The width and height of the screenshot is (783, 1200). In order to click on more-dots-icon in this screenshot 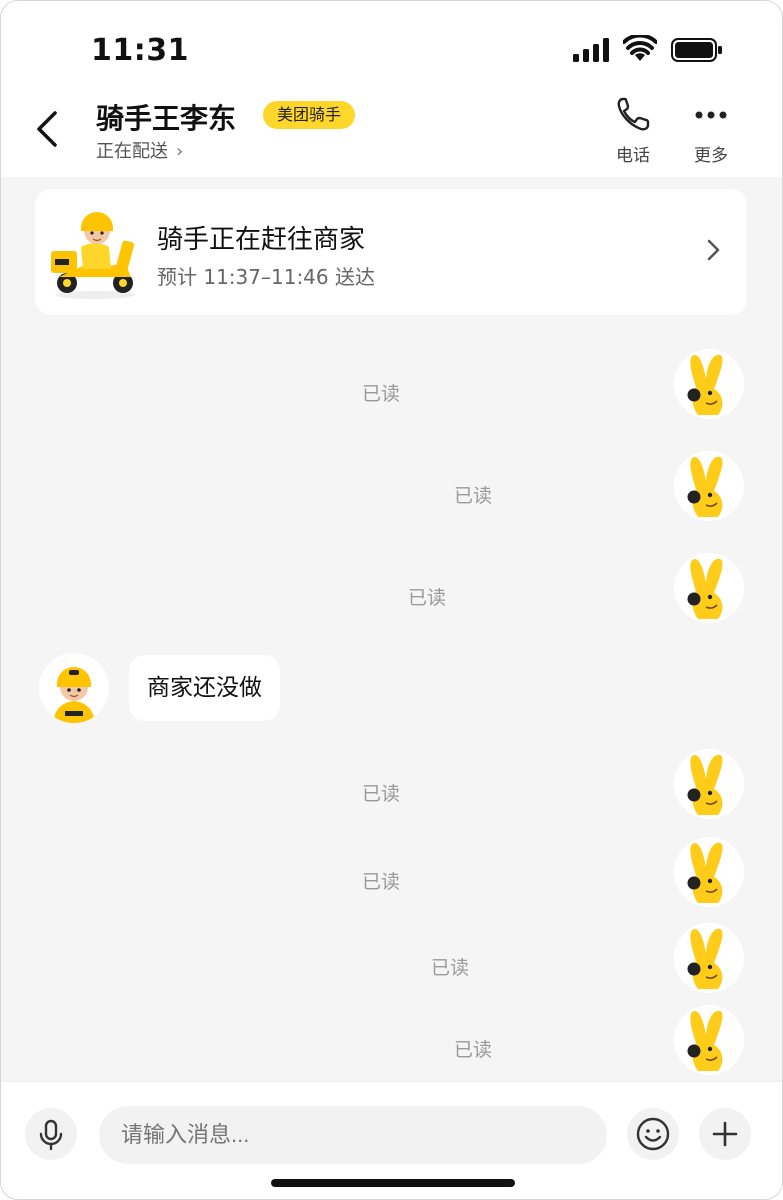, I will do `click(711, 115)`.